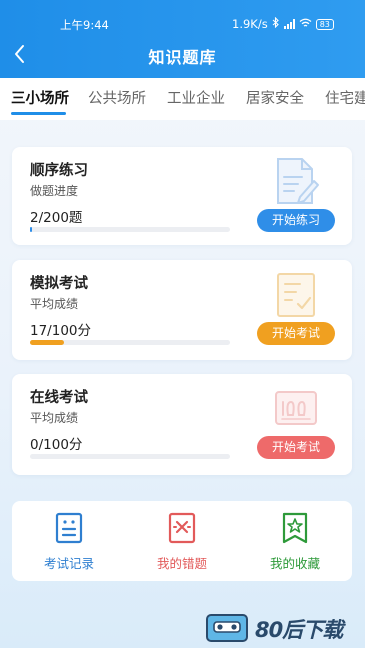 This screenshot has width=365, height=648. What do you see at coordinates (40, 97) in the screenshot?
I see `tab-sanxiao: 三小场所` at bounding box center [40, 97].